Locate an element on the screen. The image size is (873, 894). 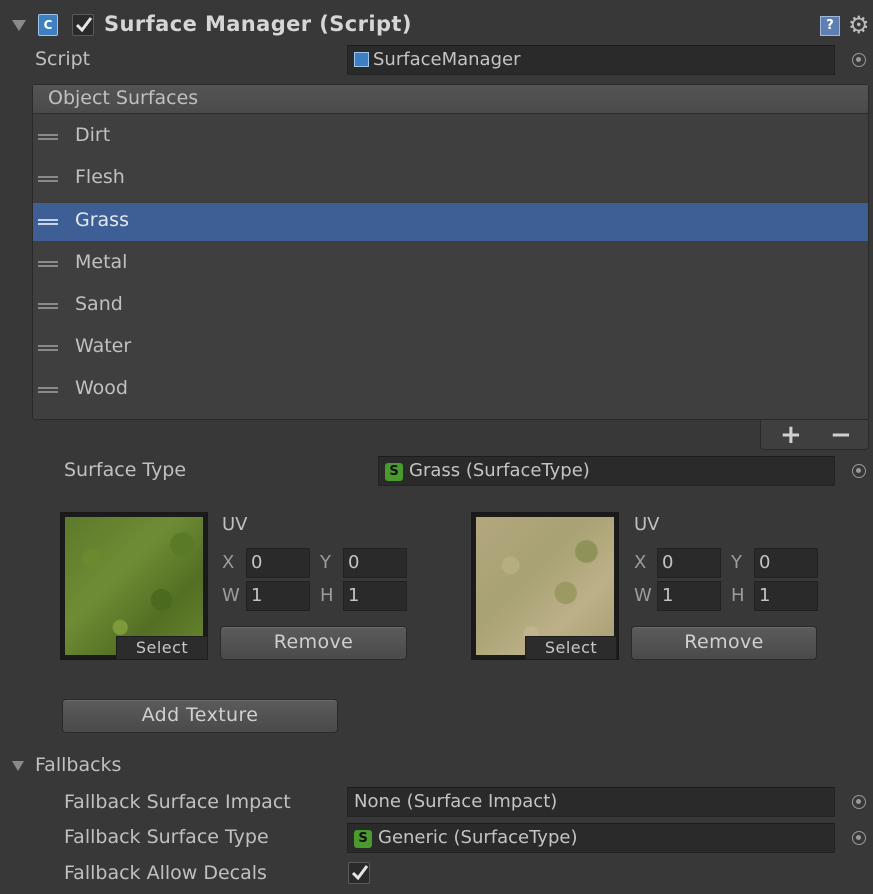
collapse-triangle-icon is located at coordinates (19, 25).